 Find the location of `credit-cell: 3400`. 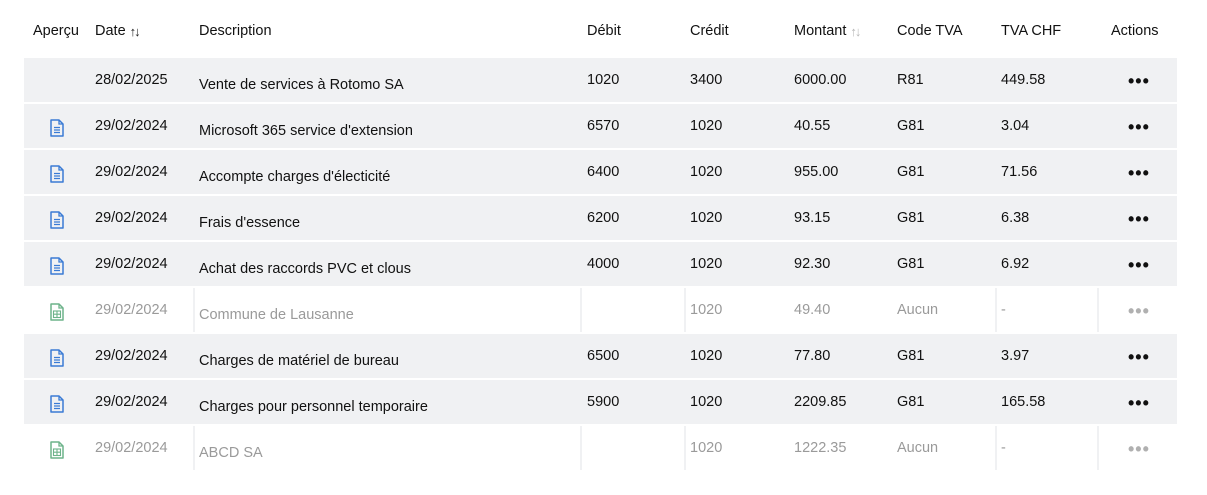

credit-cell: 3400 is located at coordinates (706, 80).